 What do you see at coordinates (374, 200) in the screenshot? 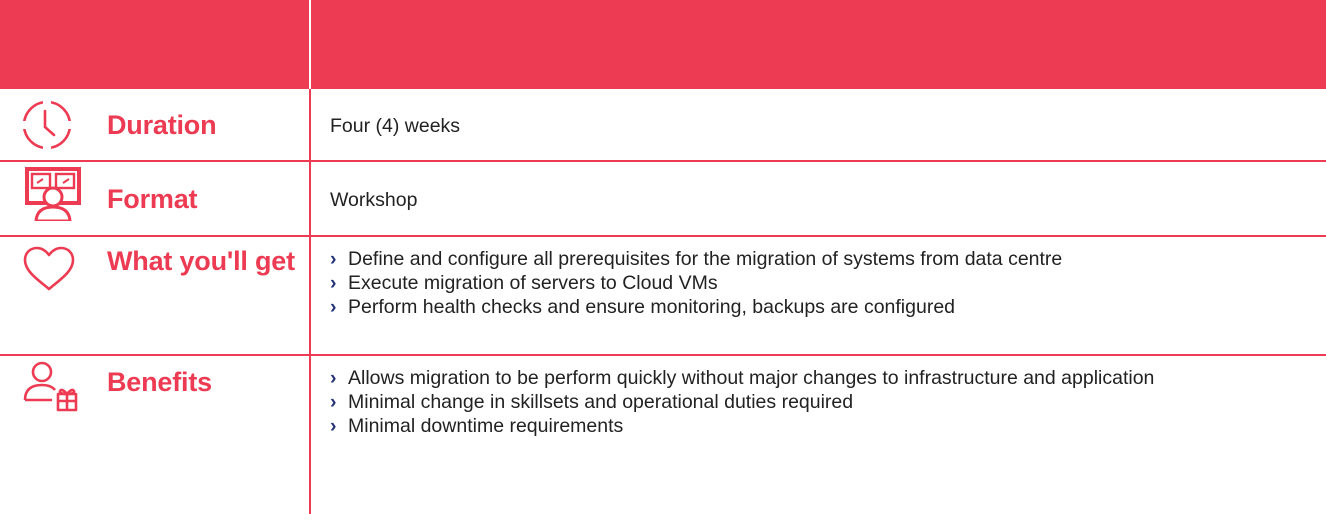
I see `row-value: Workshop` at bounding box center [374, 200].